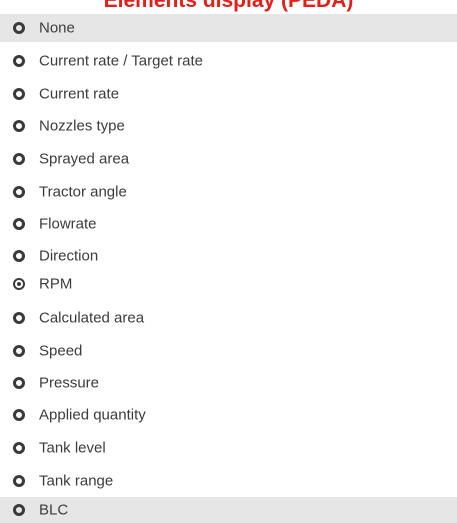  What do you see at coordinates (76, 481) in the screenshot?
I see `option-label: Tank range` at bounding box center [76, 481].